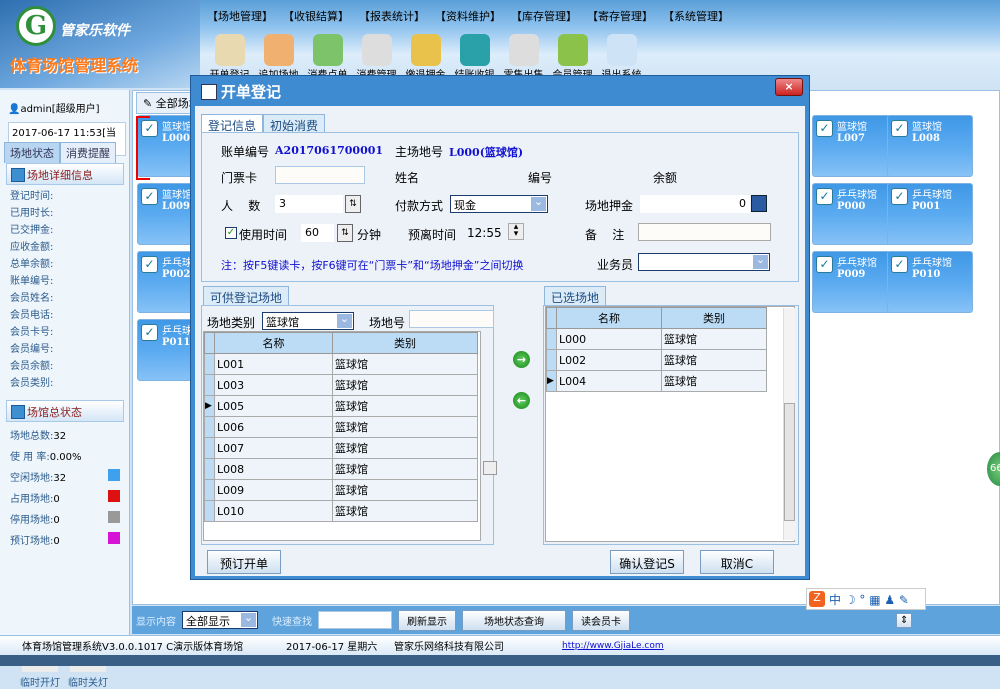  Describe the element at coordinates (341, 490) in the screenshot. I see `table-row: L009 篮球馆` at that location.